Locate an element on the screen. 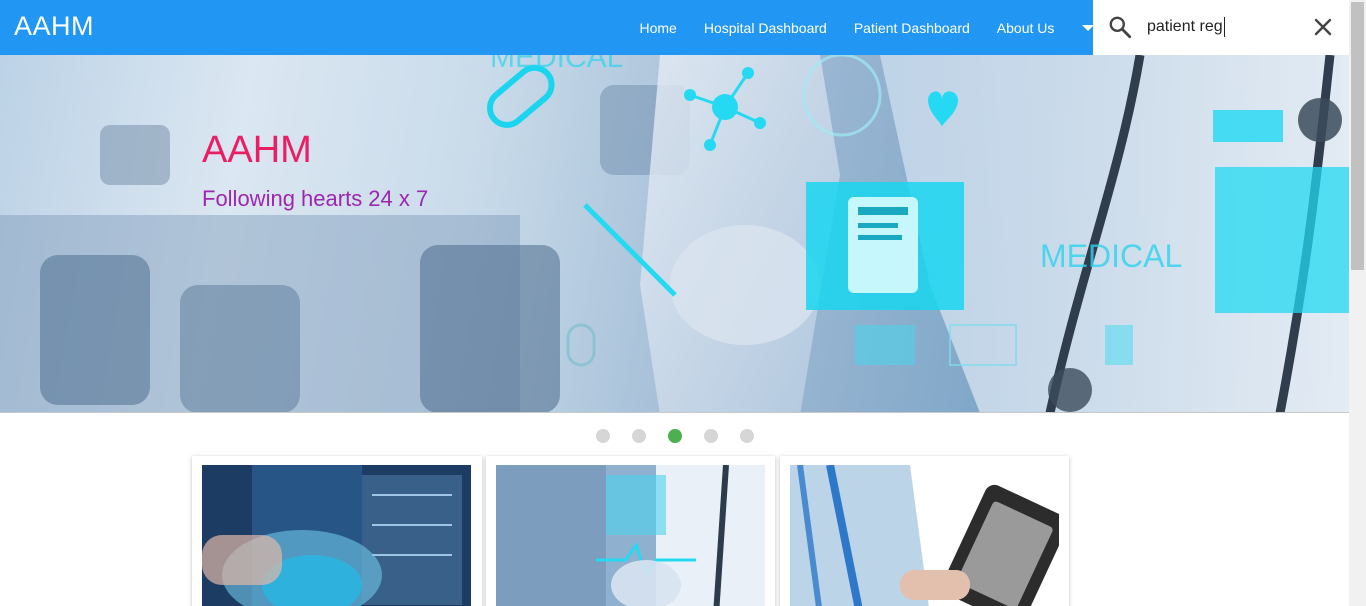 This screenshot has height=606, width=1366. search-bar is located at coordinates (1221, 27).